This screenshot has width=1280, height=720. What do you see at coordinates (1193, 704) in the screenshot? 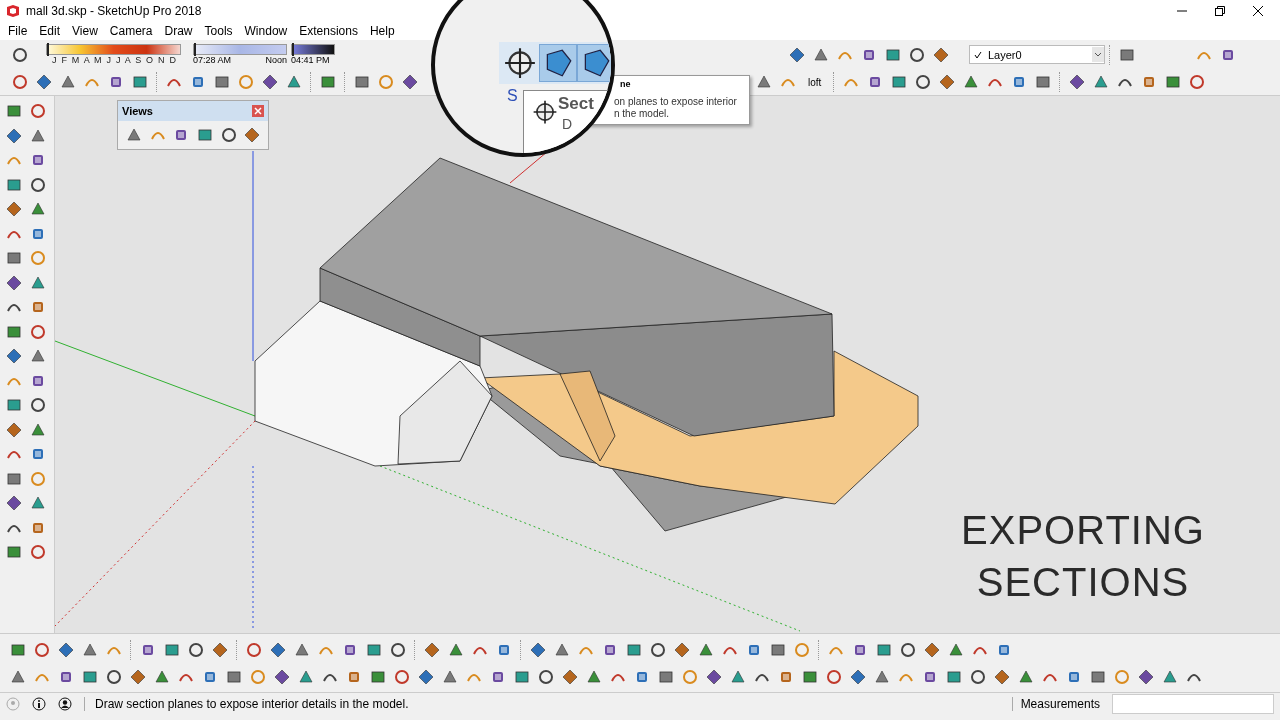
I see `measurements-field` at bounding box center [1193, 704].